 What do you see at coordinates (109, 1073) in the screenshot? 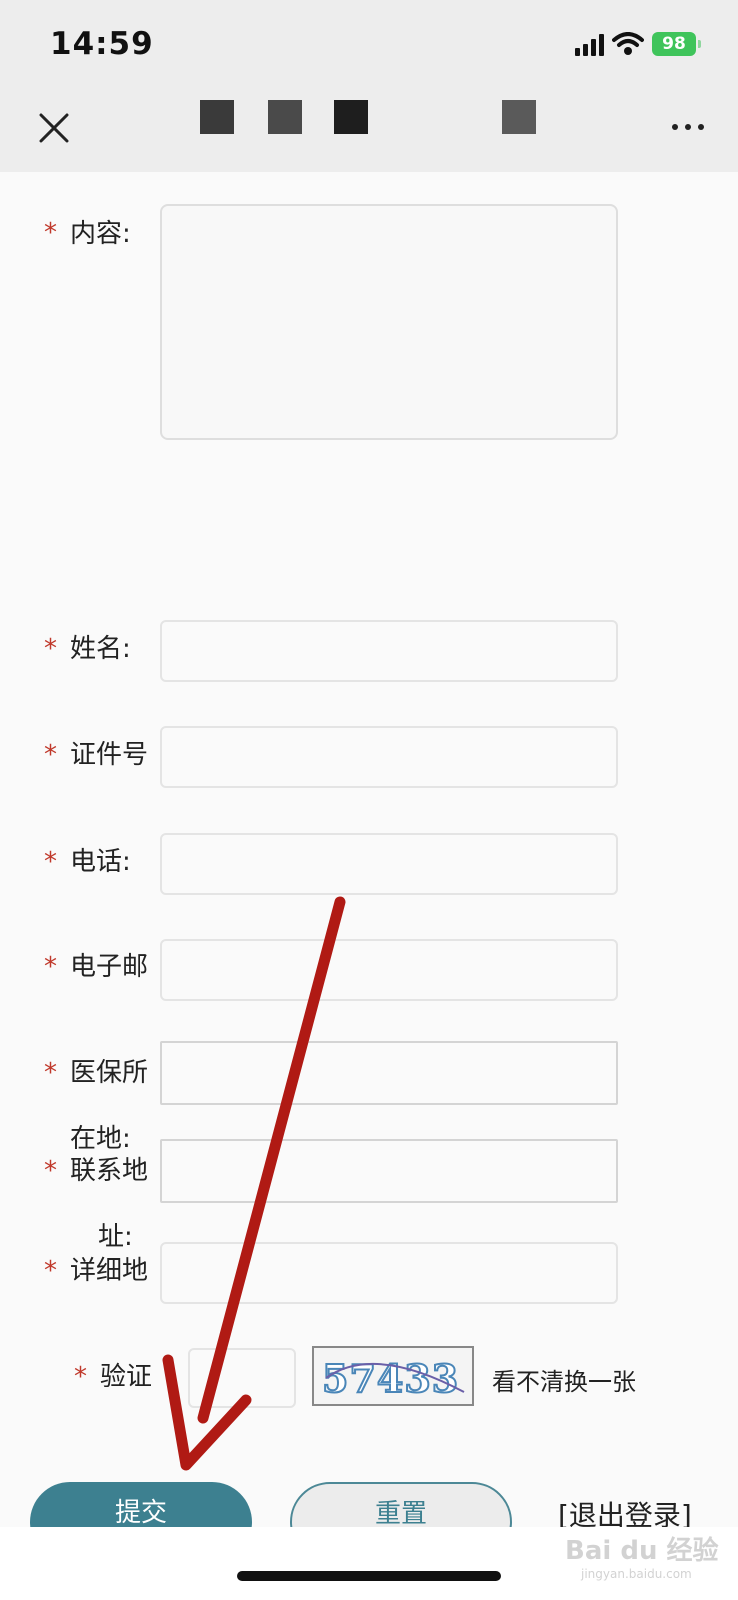
I see `insurance-location-label: 医保所` at bounding box center [109, 1073].